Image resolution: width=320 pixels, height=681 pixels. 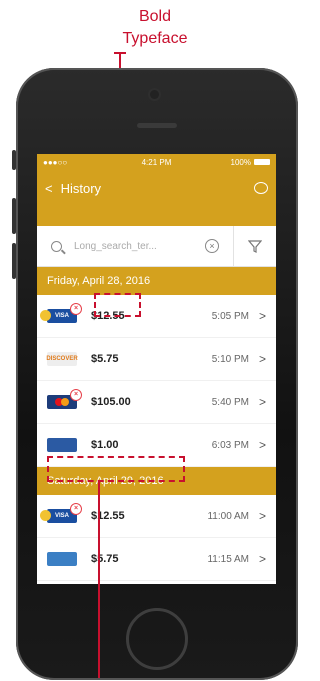 What do you see at coordinates (62, 445) in the screenshot?
I see `card-icon` at bounding box center [62, 445].